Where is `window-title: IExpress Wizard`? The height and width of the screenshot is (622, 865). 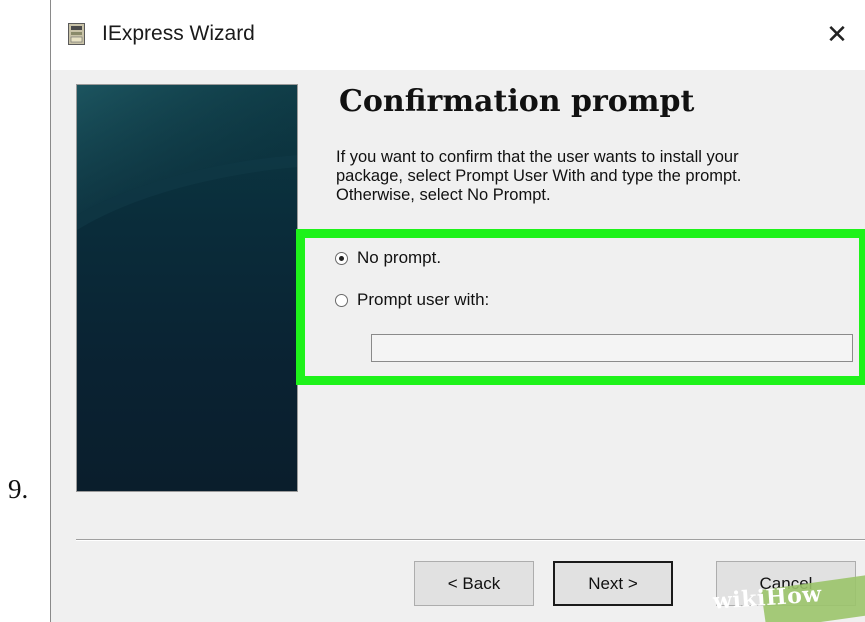 window-title: IExpress Wizard is located at coordinates (178, 33).